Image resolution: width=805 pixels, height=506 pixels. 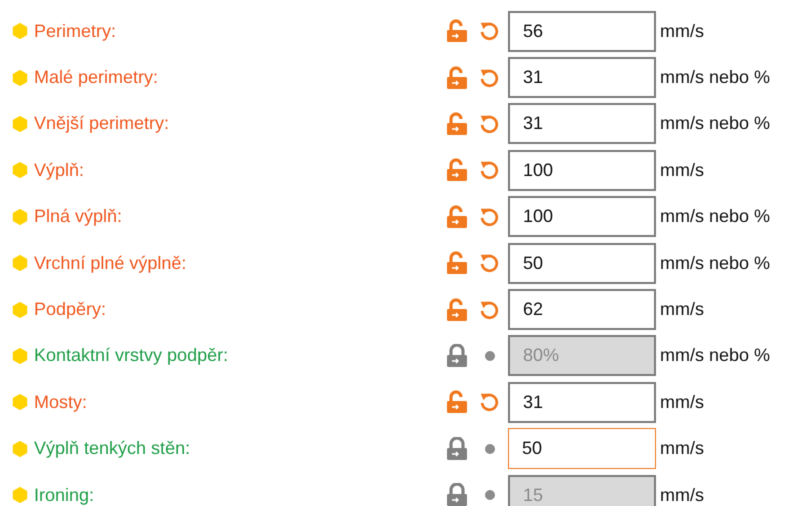 I want to click on speed-input: 56, so click(x=582, y=31).